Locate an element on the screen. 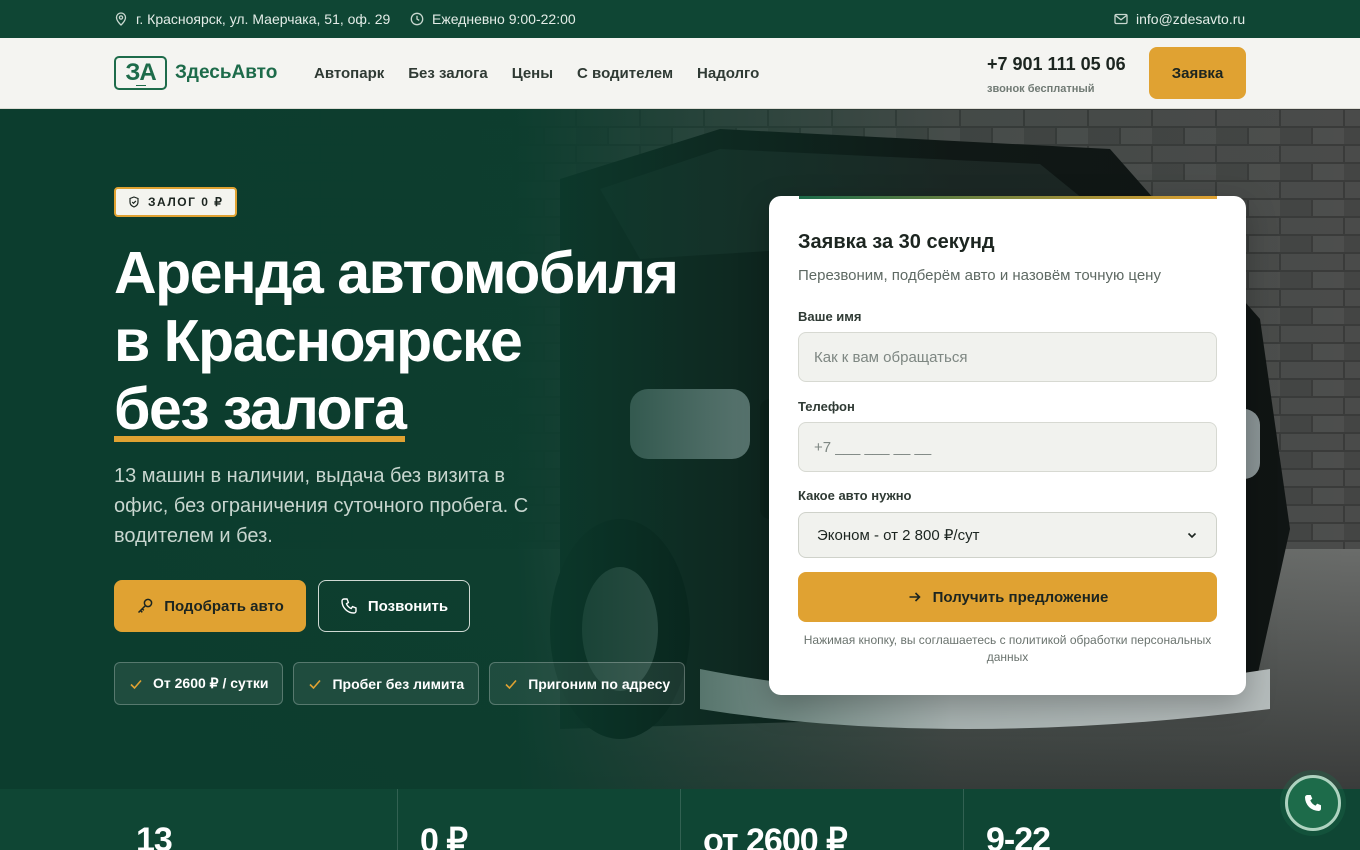 The width and height of the screenshot is (1360, 850). call-button: Позвонить is located at coordinates (394, 606).